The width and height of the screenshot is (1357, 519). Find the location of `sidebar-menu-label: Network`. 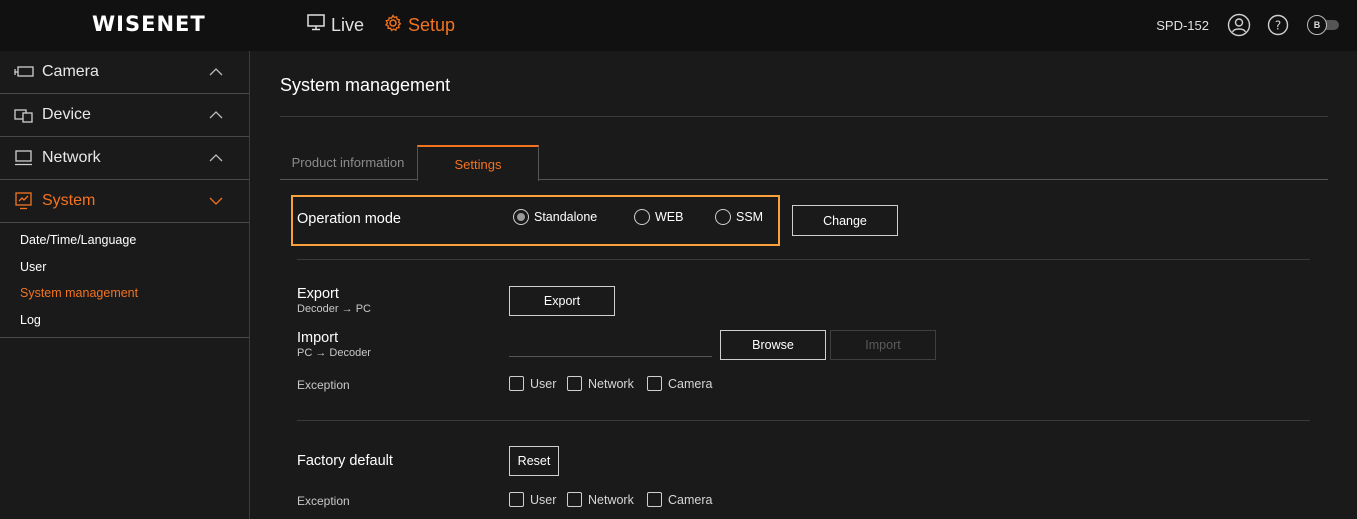

sidebar-menu-label: Network is located at coordinates (71, 157).